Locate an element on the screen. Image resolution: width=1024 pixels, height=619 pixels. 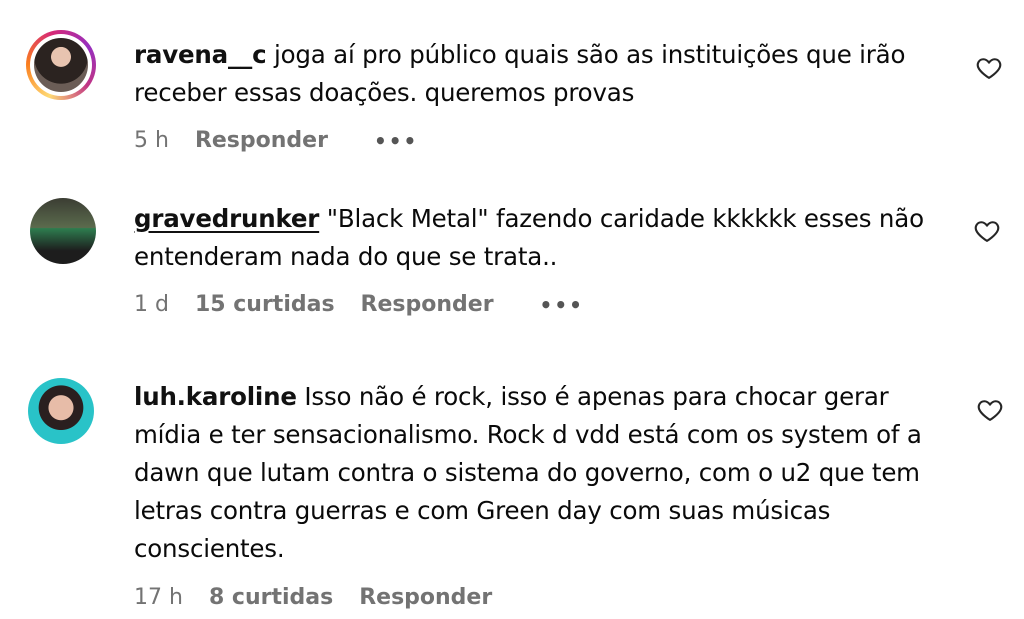
comment-likes: 8 curtidas is located at coordinates (271, 597).